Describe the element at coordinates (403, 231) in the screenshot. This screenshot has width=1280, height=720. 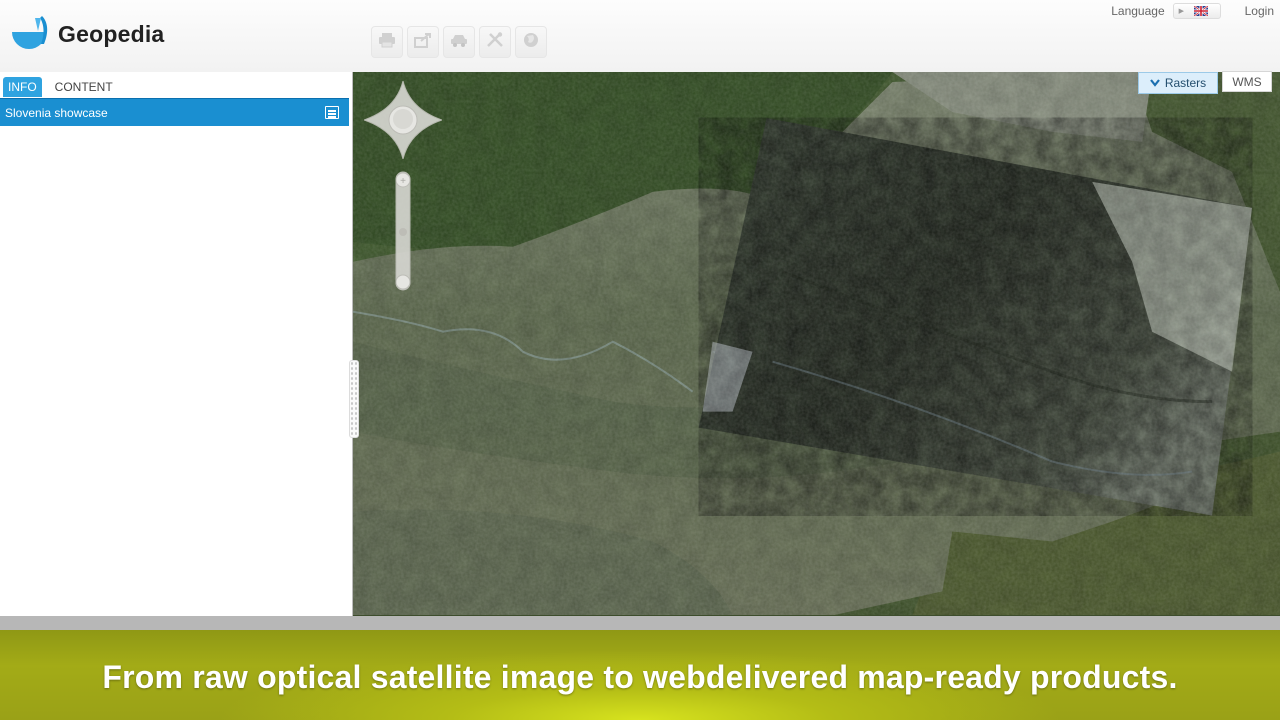
I see `zoom-slider: +` at that location.